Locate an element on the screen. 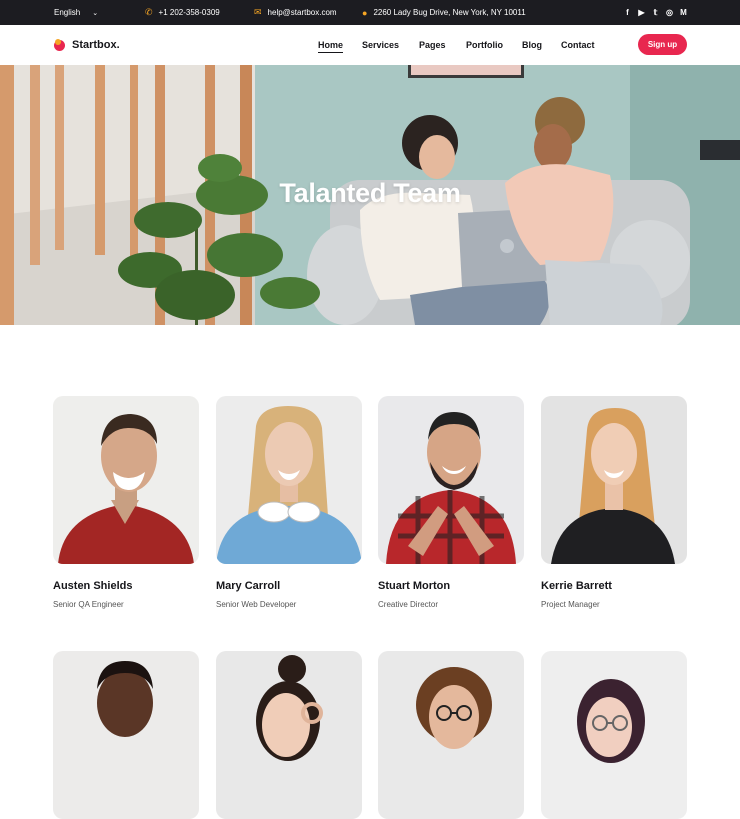 This screenshot has height=819, width=740. team-card: Stuart Morton Creative Director is located at coordinates (451, 502).